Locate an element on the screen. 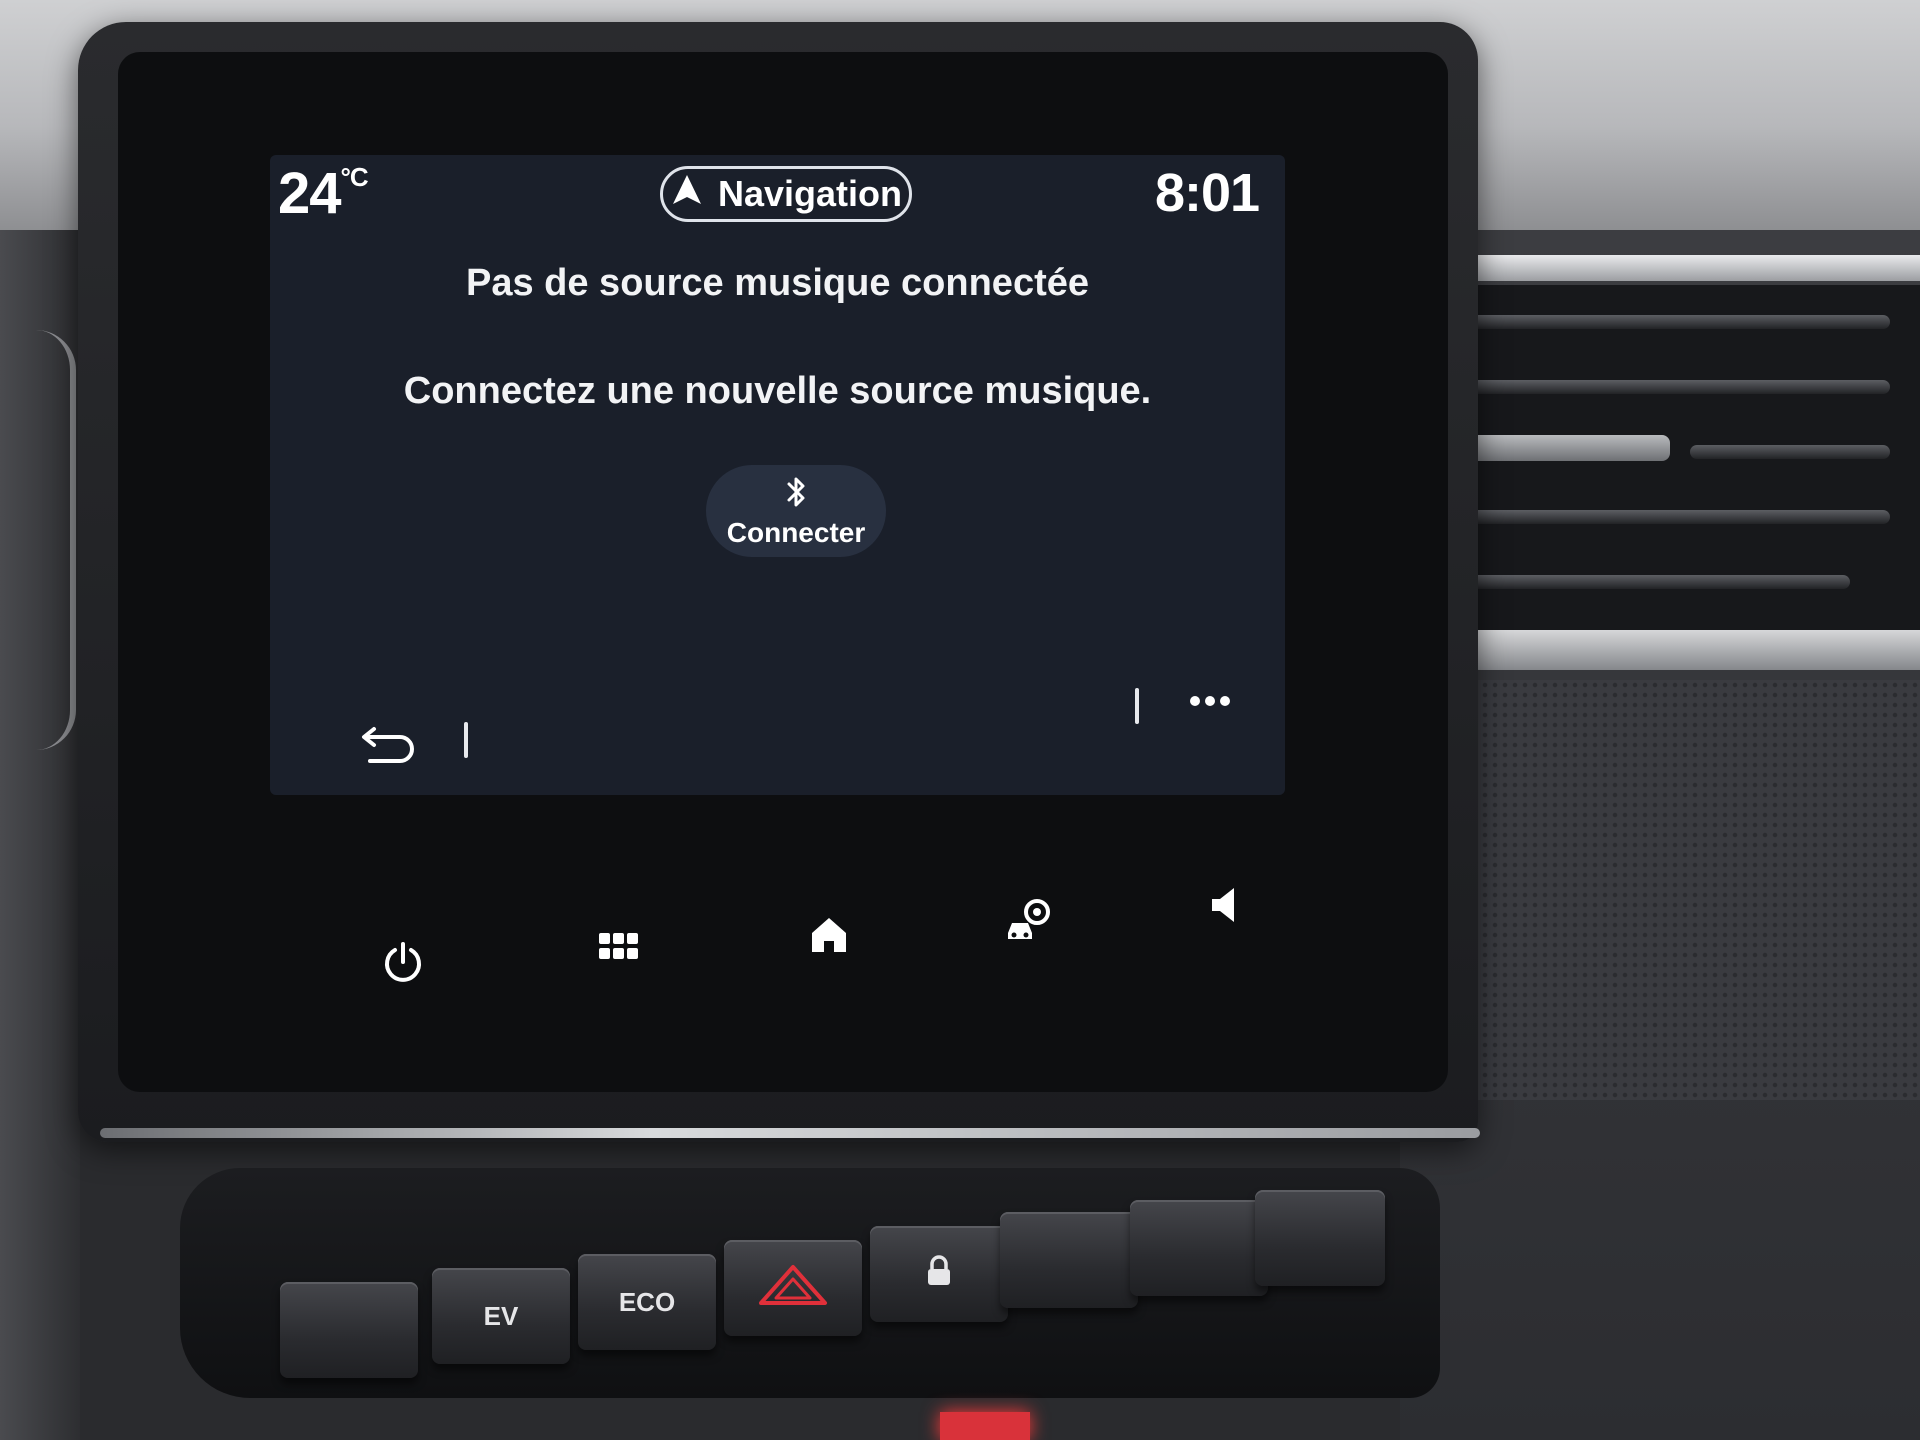  navigation-button-label: Navigation is located at coordinates (810, 193).